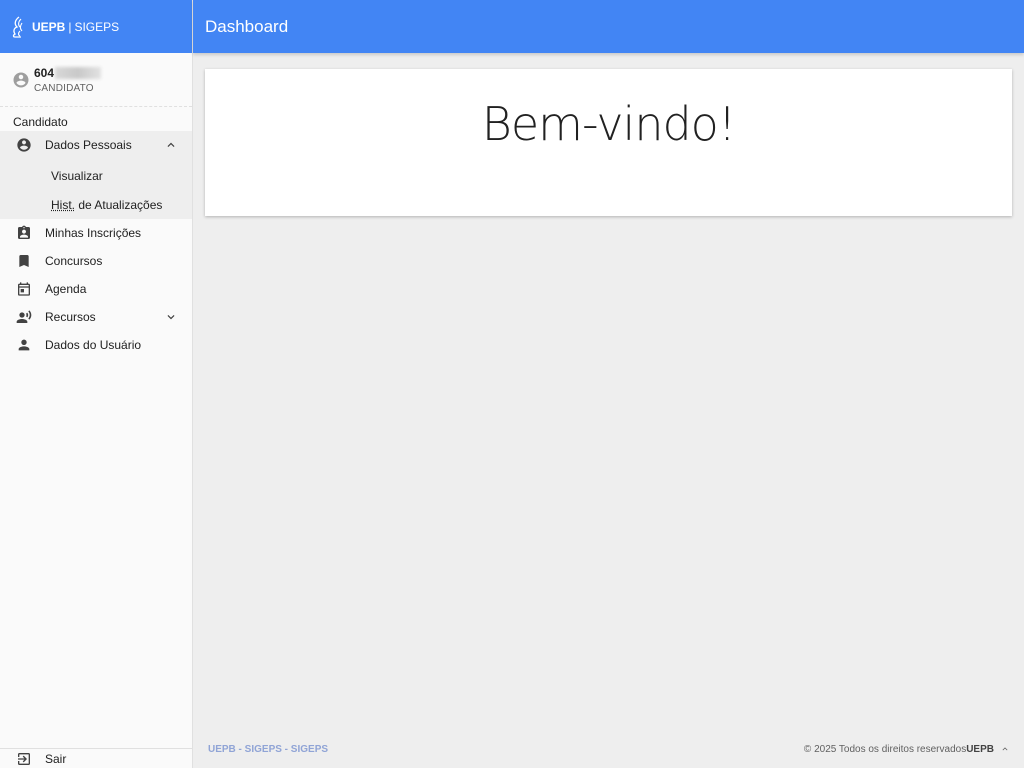  I want to click on sidebar-item-minhas-inscricoes: Minhas Inscrições, so click(96, 233).